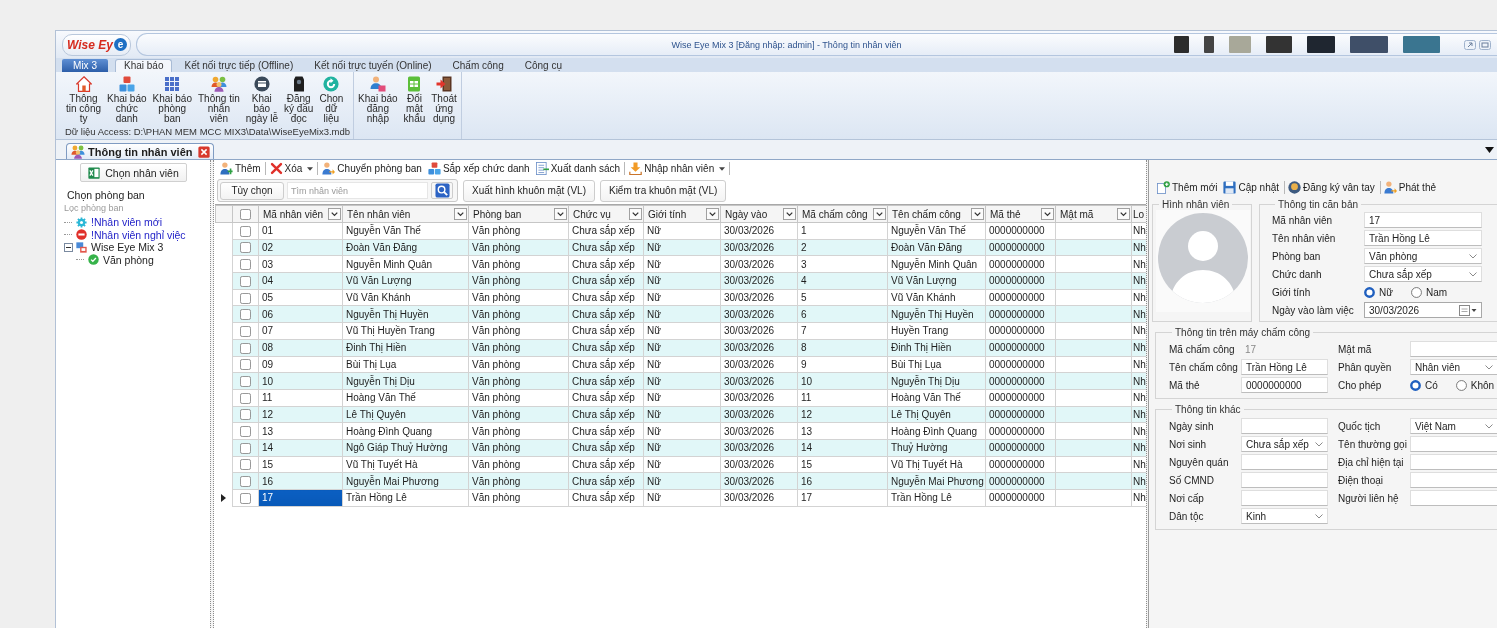 The height and width of the screenshot is (628, 1497). Describe the element at coordinates (444, 100) in the screenshot. I see `ribbon-button: Thoát ứng dụng` at that location.